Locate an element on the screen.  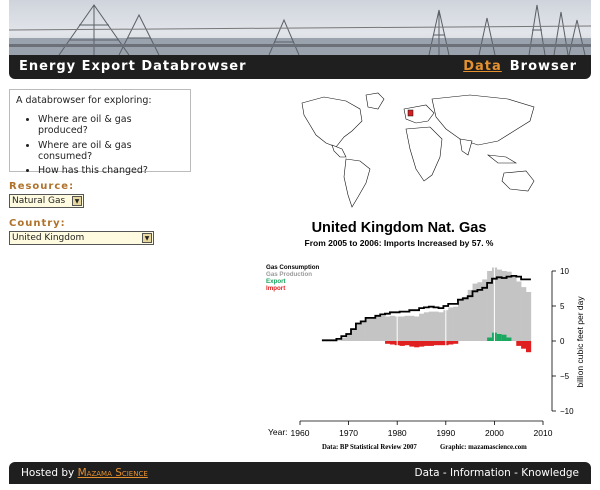
map-africa is located at coordinates (424, 154).